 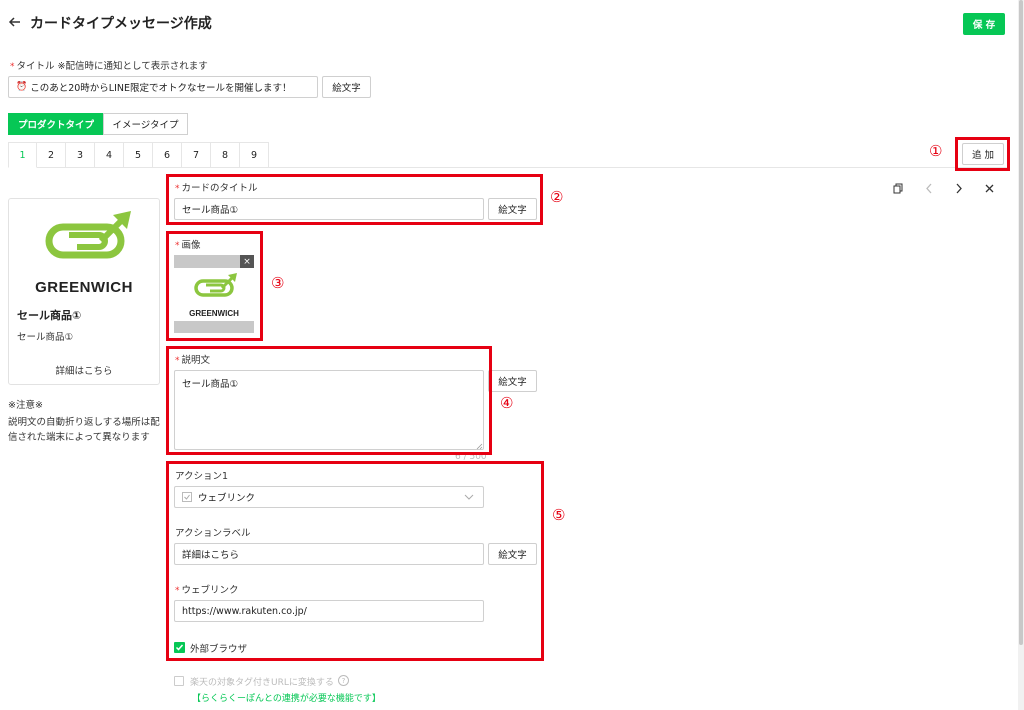 What do you see at coordinates (22, 155) in the screenshot?
I see `card-tab-1: 1` at bounding box center [22, 155].